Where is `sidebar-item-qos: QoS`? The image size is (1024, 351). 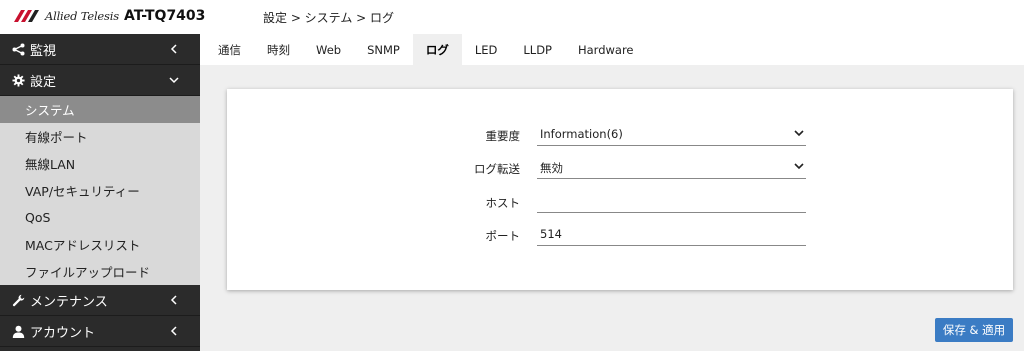 sidebar-item-qos: QoS is located at coordinates (100, 217).